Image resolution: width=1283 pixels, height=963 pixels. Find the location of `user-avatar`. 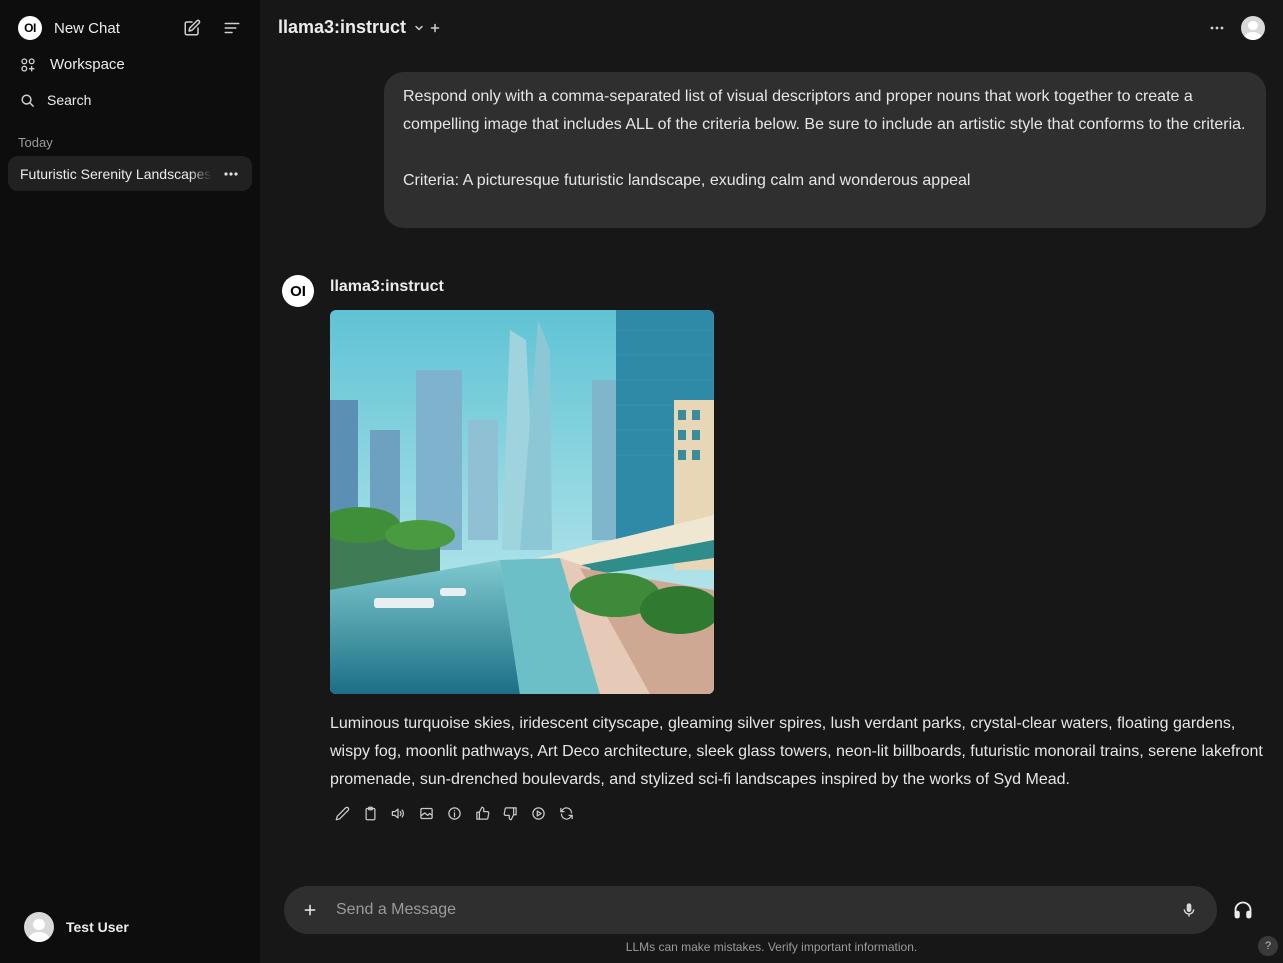

user-avatar is located at coordinates (39, 927).